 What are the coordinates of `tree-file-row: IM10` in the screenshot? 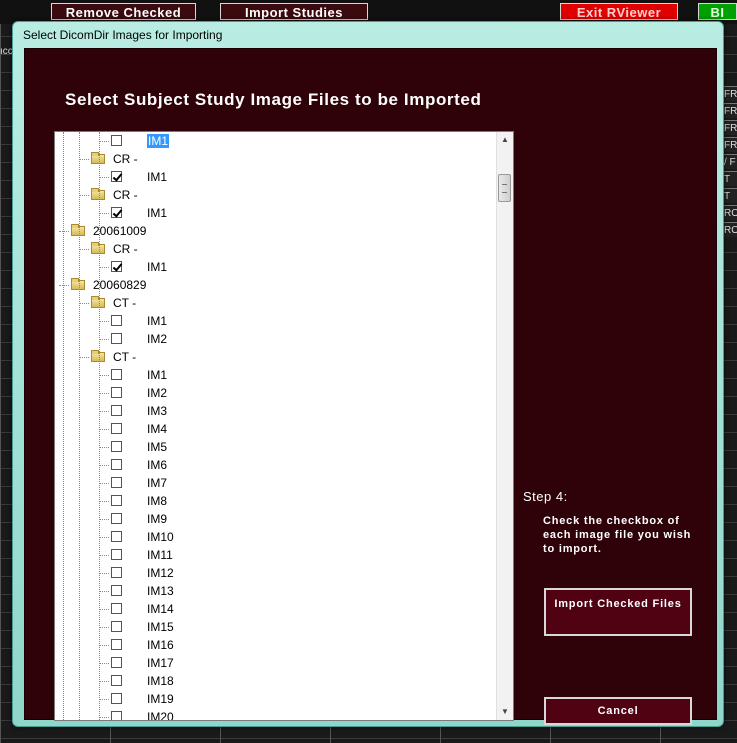 It's located at (276, 537).